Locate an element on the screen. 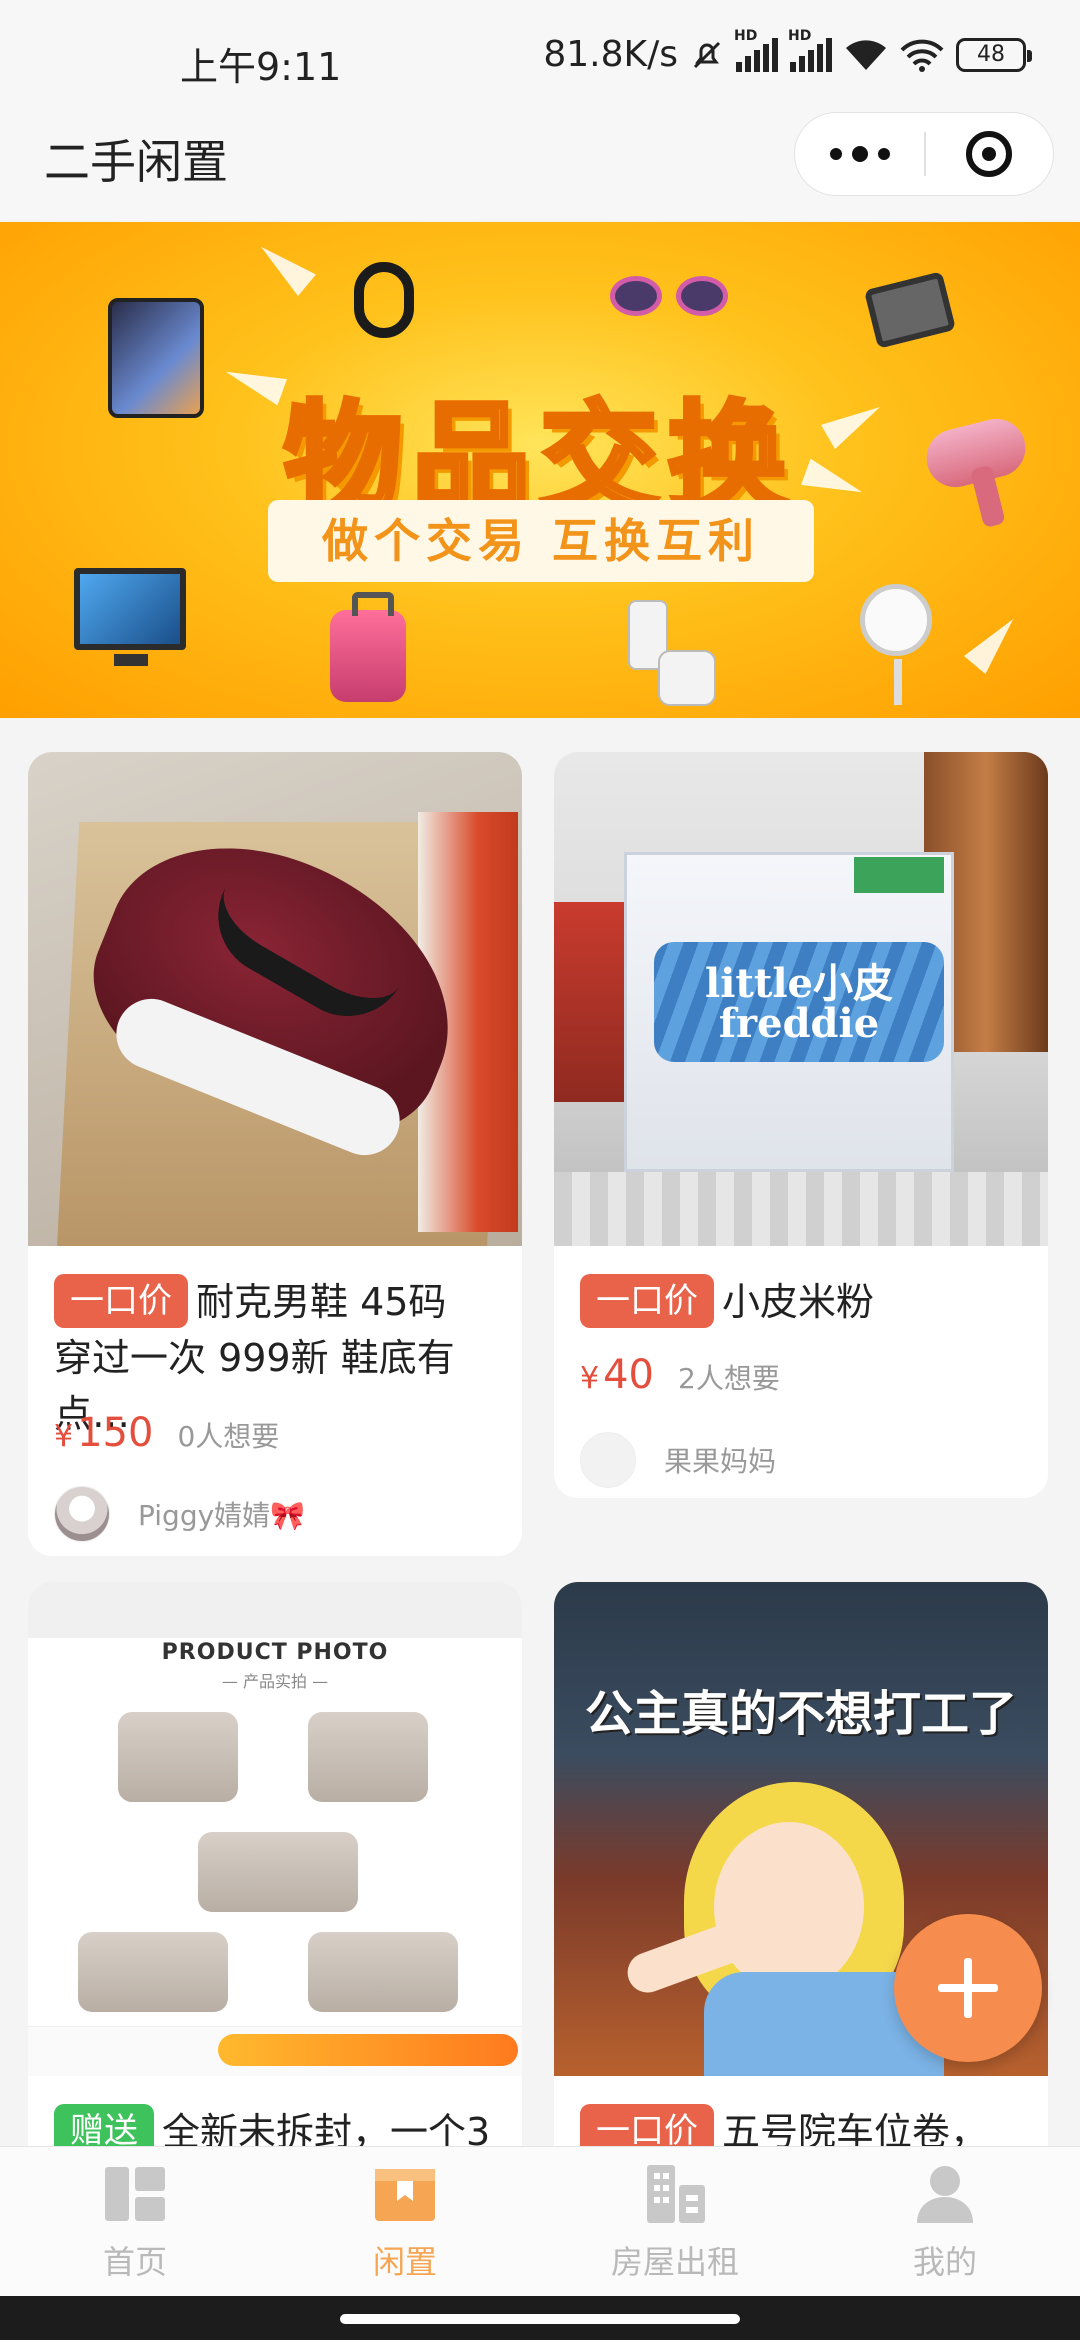  listing-card: little小皮 freddie 一口价 小皮米粉 ¥40 2人想要 果果妈妈 is located at coordinates (801, 1125).